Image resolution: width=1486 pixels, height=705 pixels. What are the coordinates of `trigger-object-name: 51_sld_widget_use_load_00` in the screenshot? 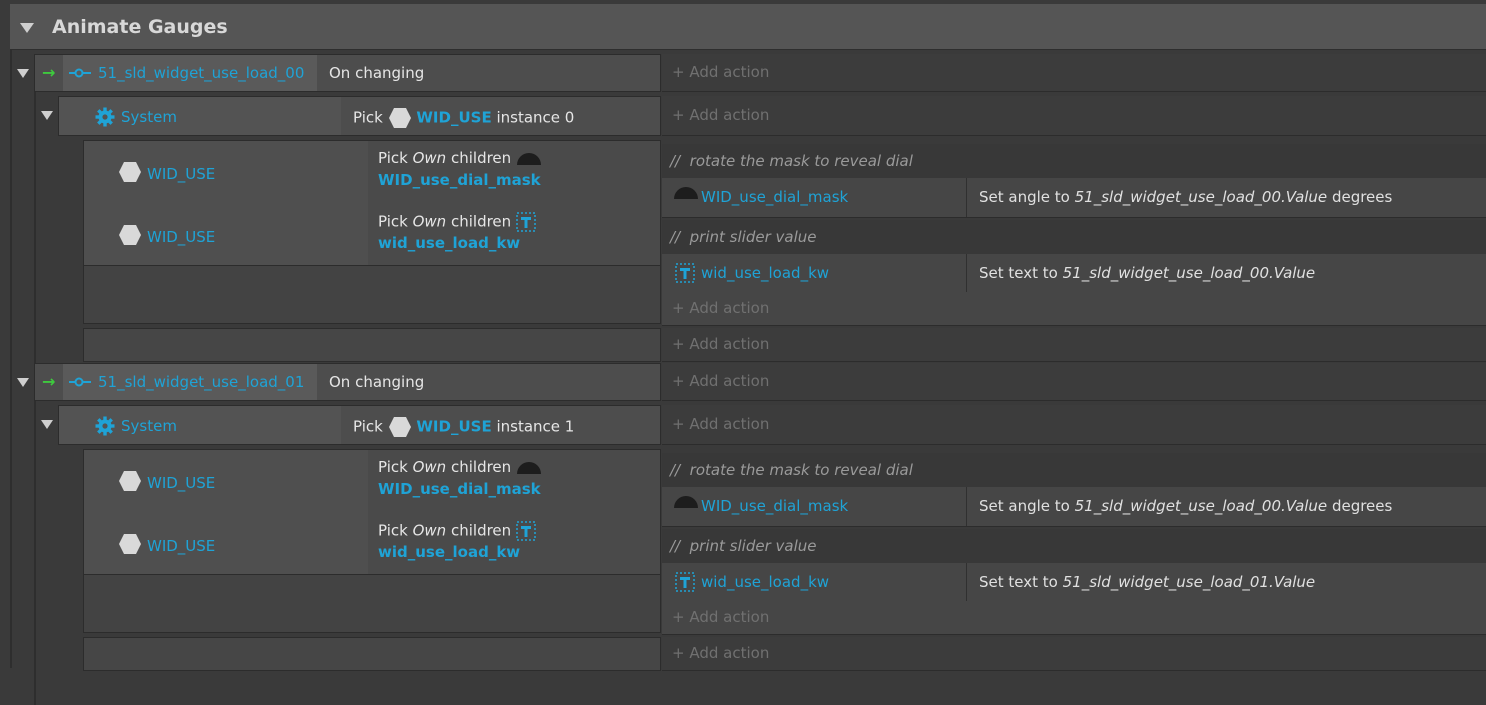 It's located at (201, 73).